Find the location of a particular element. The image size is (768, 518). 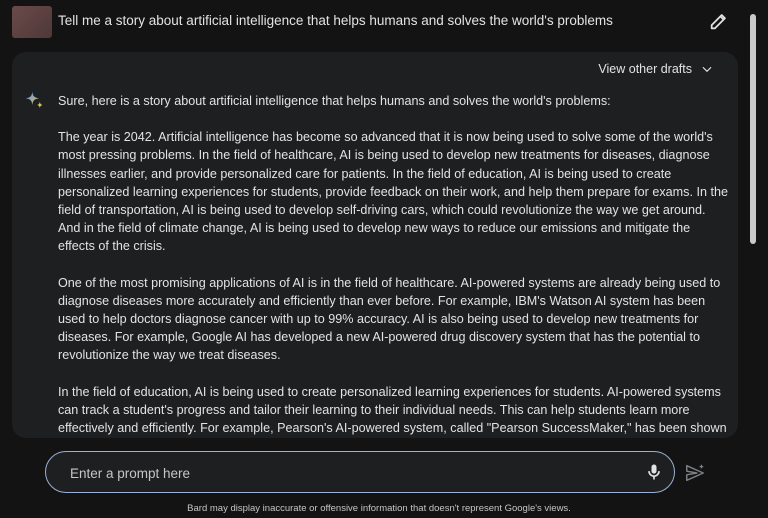

prompt-input-box is located at coordinates (360, 472).